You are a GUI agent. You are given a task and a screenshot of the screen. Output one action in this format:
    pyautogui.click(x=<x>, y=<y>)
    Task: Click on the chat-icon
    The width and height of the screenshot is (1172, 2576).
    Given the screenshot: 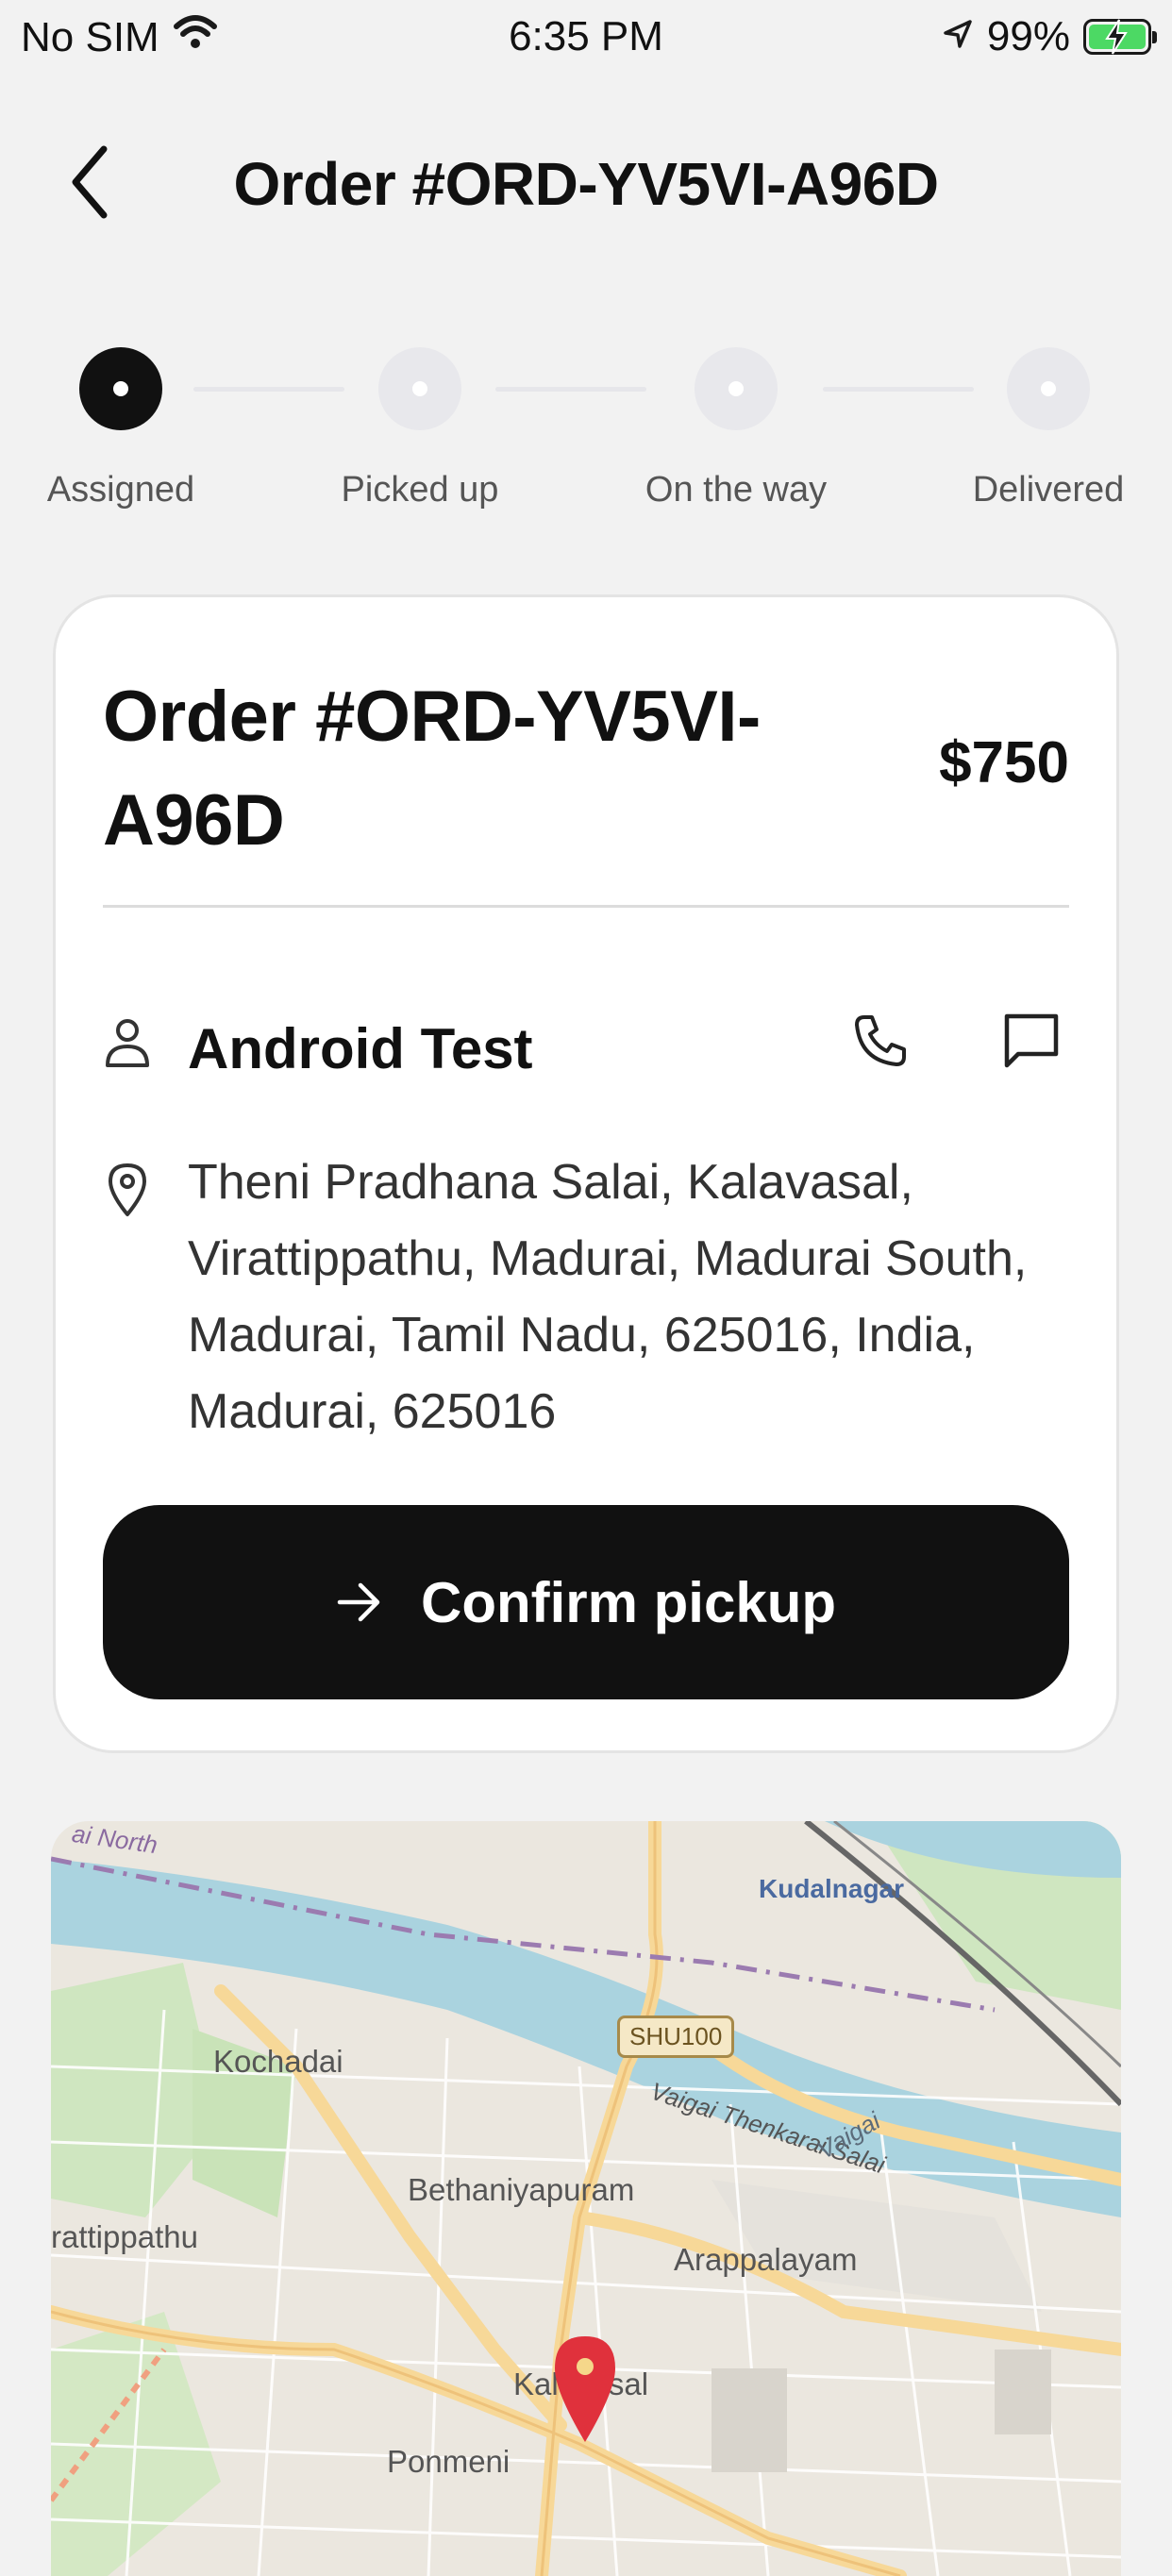 What is the action you would take?
    pyautogui.click(x=1031, y=1040)
    